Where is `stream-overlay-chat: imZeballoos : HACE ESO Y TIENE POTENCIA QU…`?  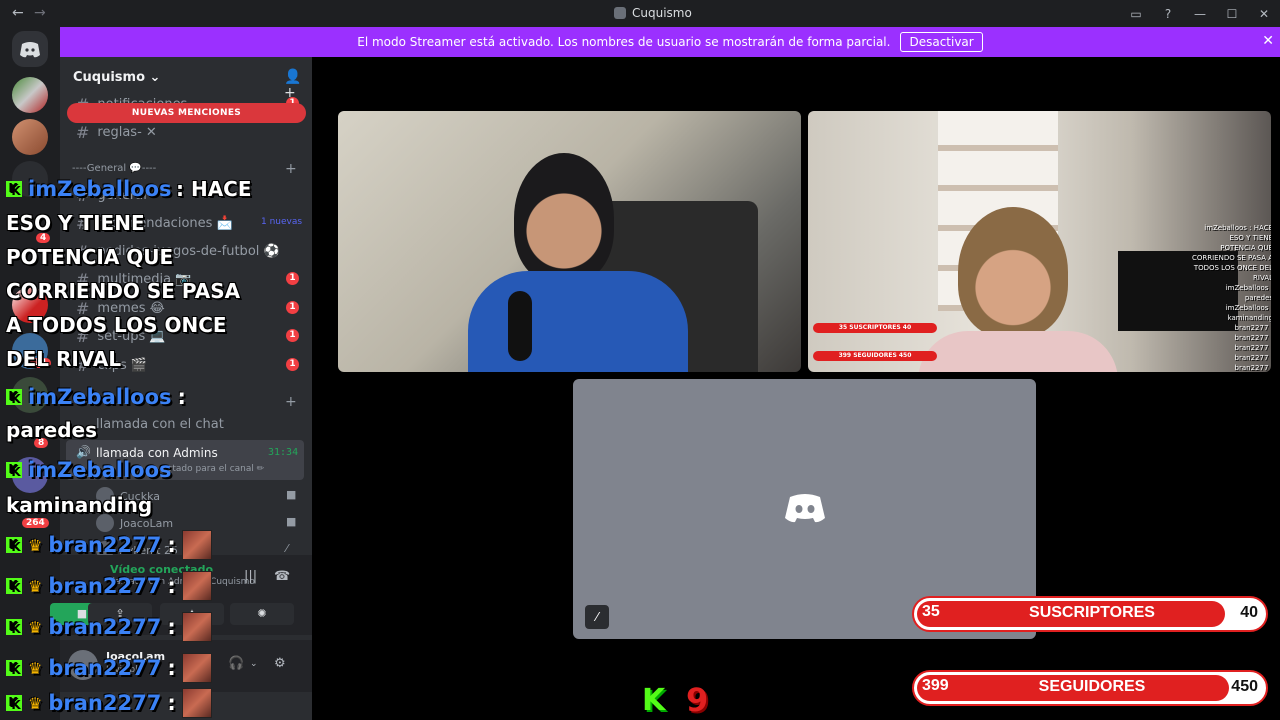
stream-overlay-chat: imZeballoos : HACE ESO Y TIENE POTENCIA QU… is located at coordinates (1231, 298).